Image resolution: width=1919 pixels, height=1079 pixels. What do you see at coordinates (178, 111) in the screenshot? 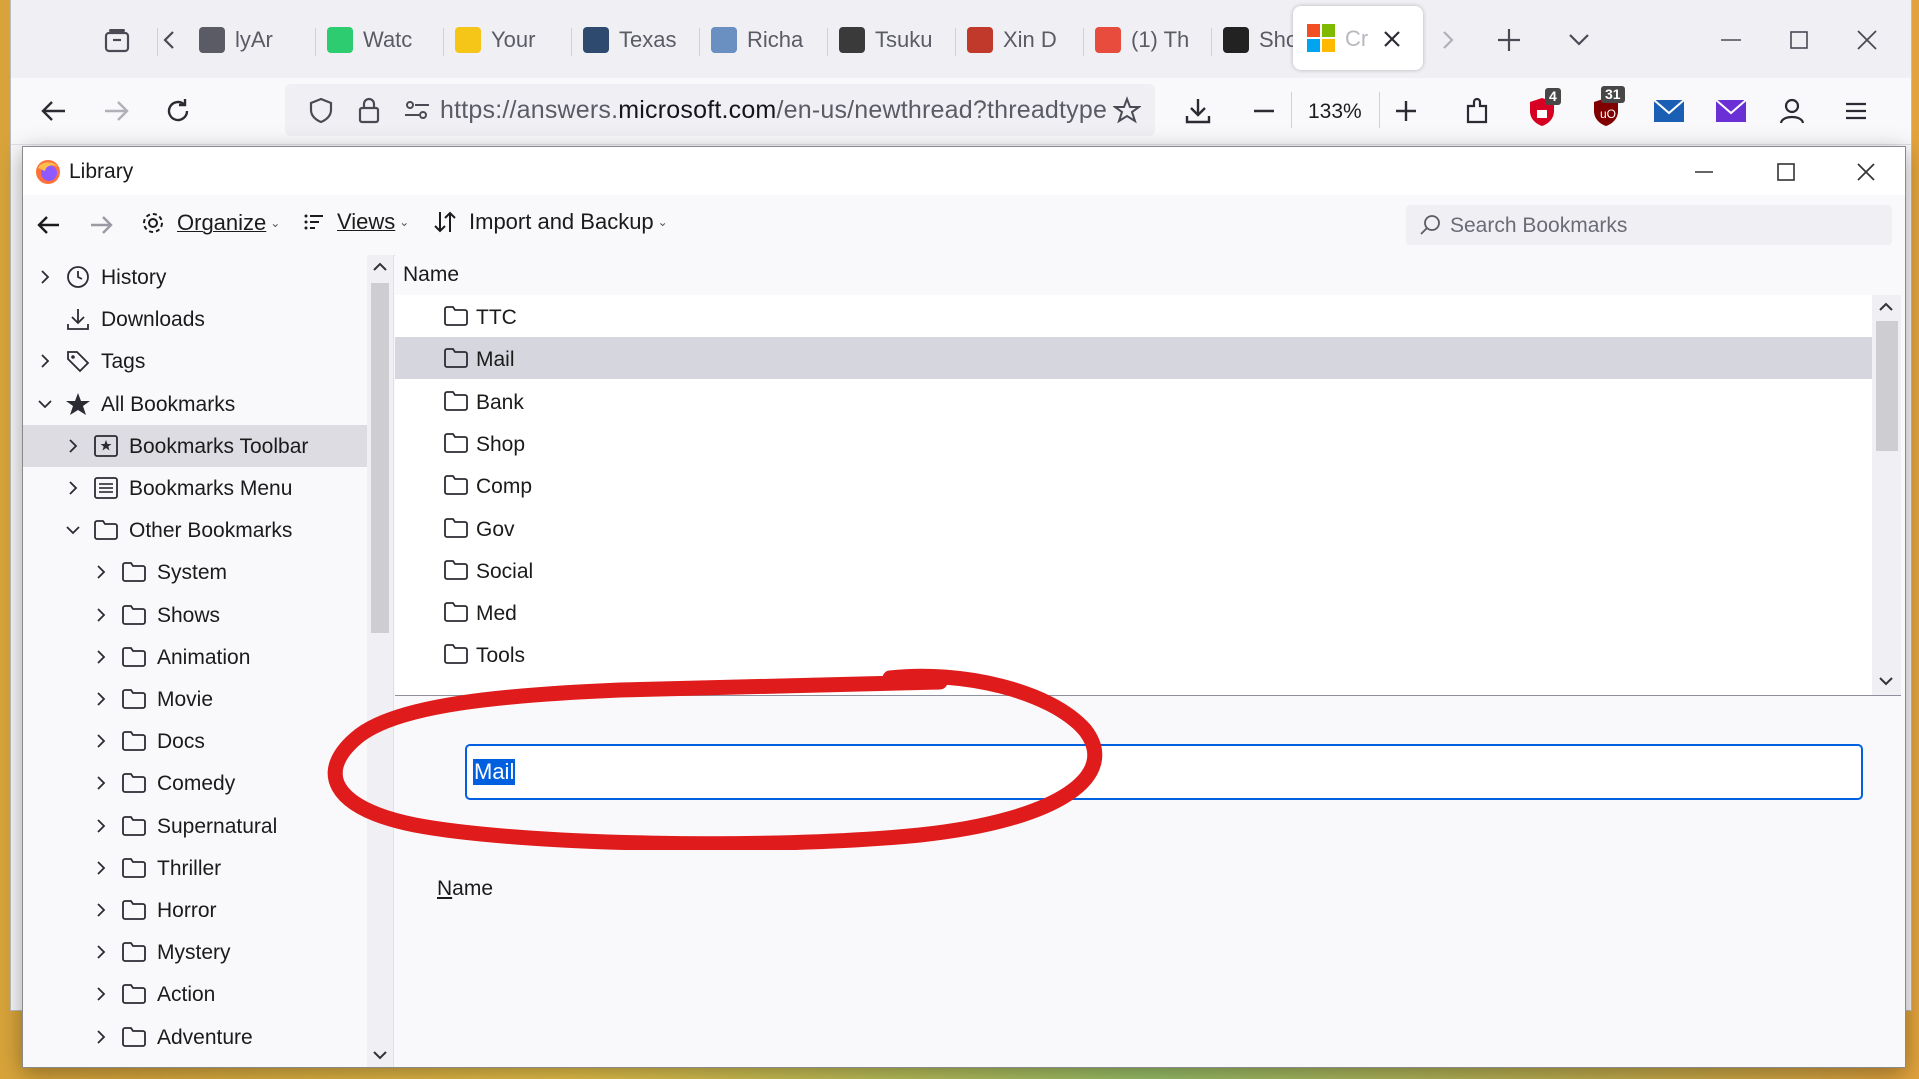
I see `reload-icon` at bounding box center [178, 111].